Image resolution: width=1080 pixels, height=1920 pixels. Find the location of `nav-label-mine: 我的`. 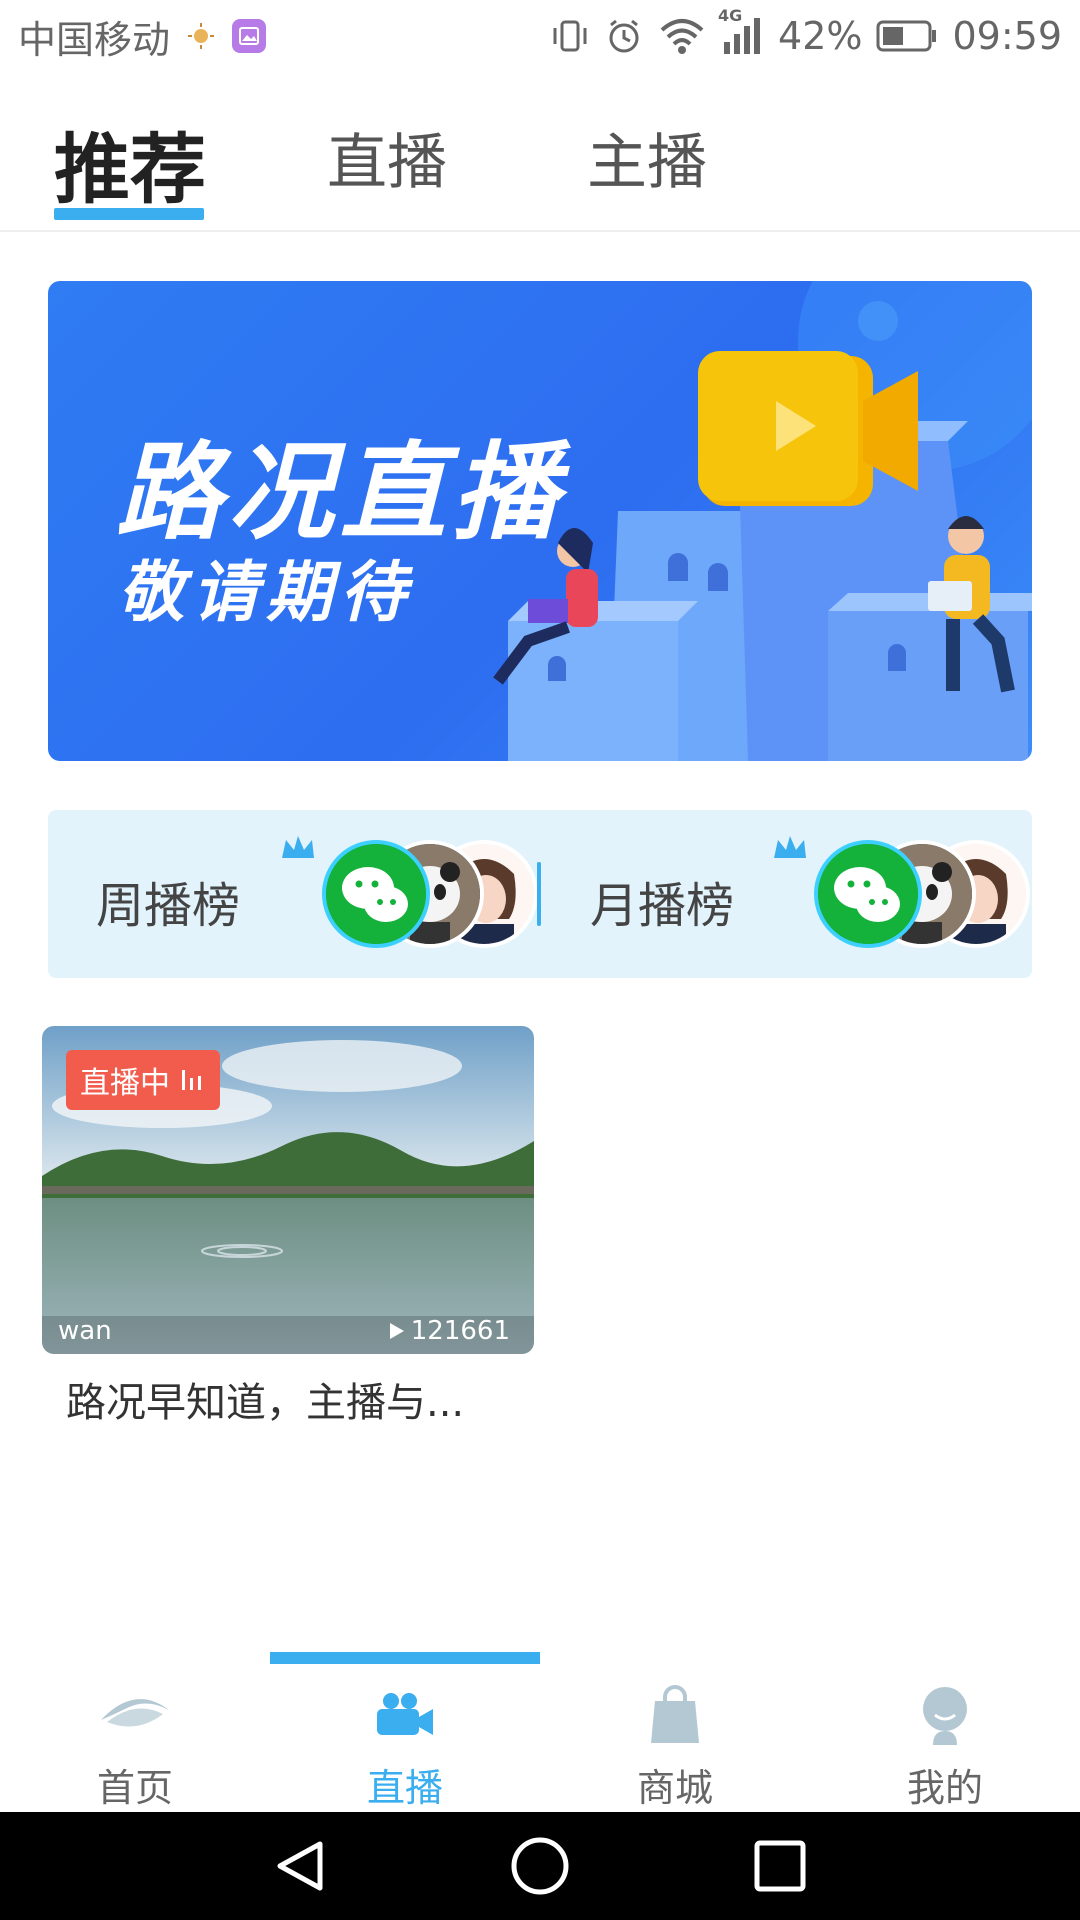

nav-label-mine: 我的 is located at coordinates (944, 1788).